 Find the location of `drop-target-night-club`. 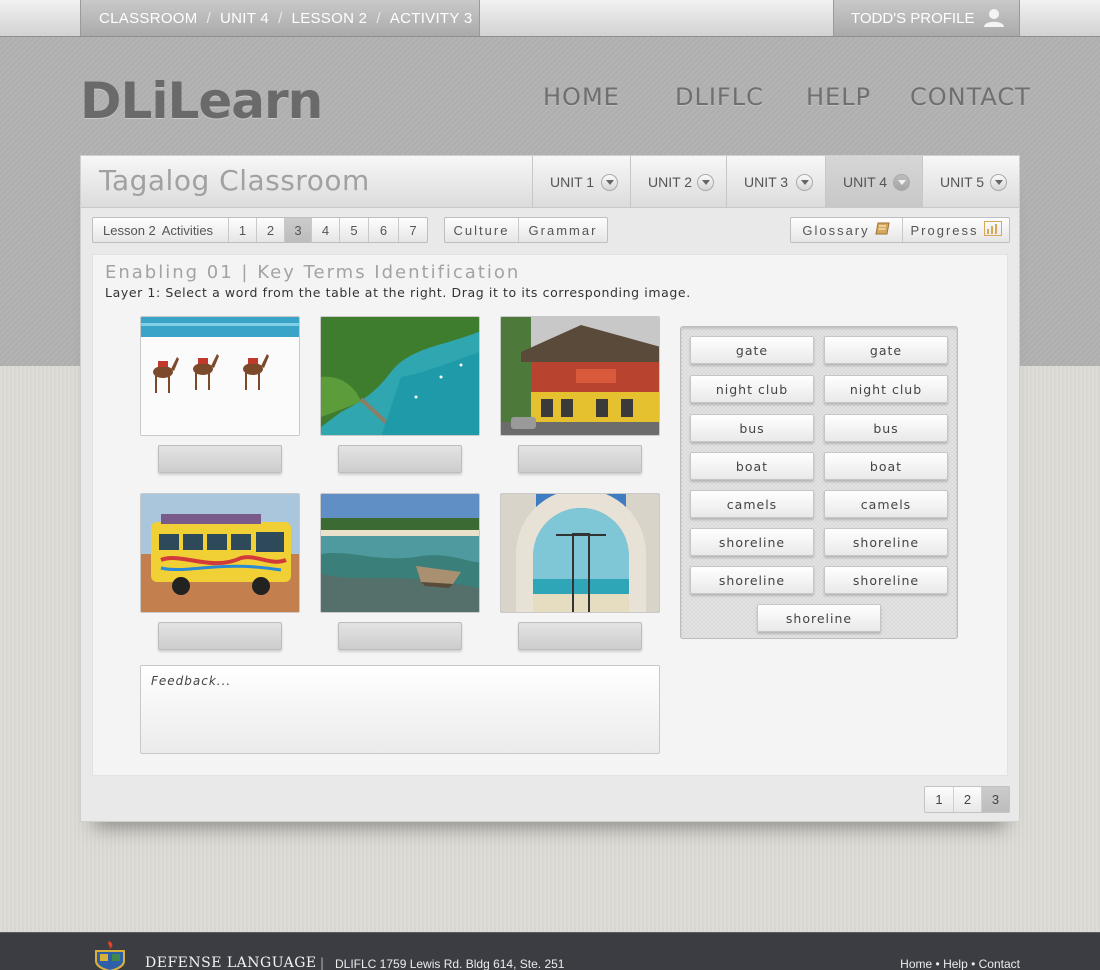

drop-target-night-club is located at coordinates (580, 459).